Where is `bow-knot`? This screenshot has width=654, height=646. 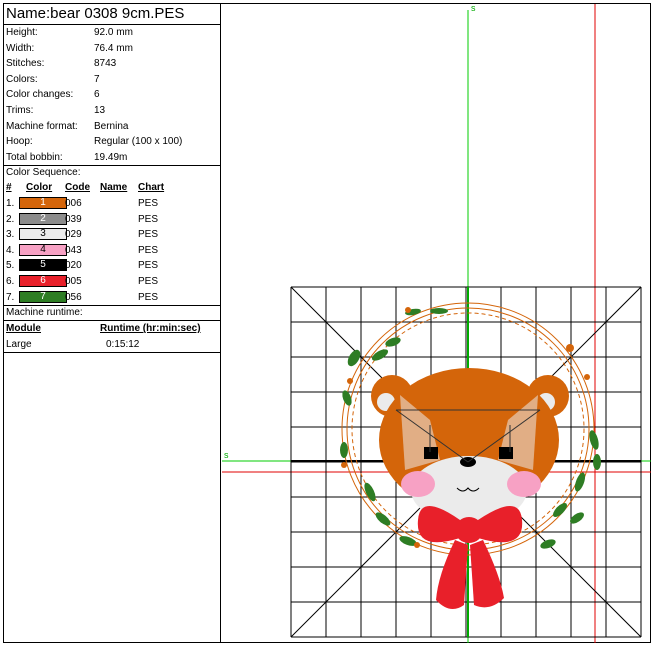 bow-knot is located at coordinates (469, 530).